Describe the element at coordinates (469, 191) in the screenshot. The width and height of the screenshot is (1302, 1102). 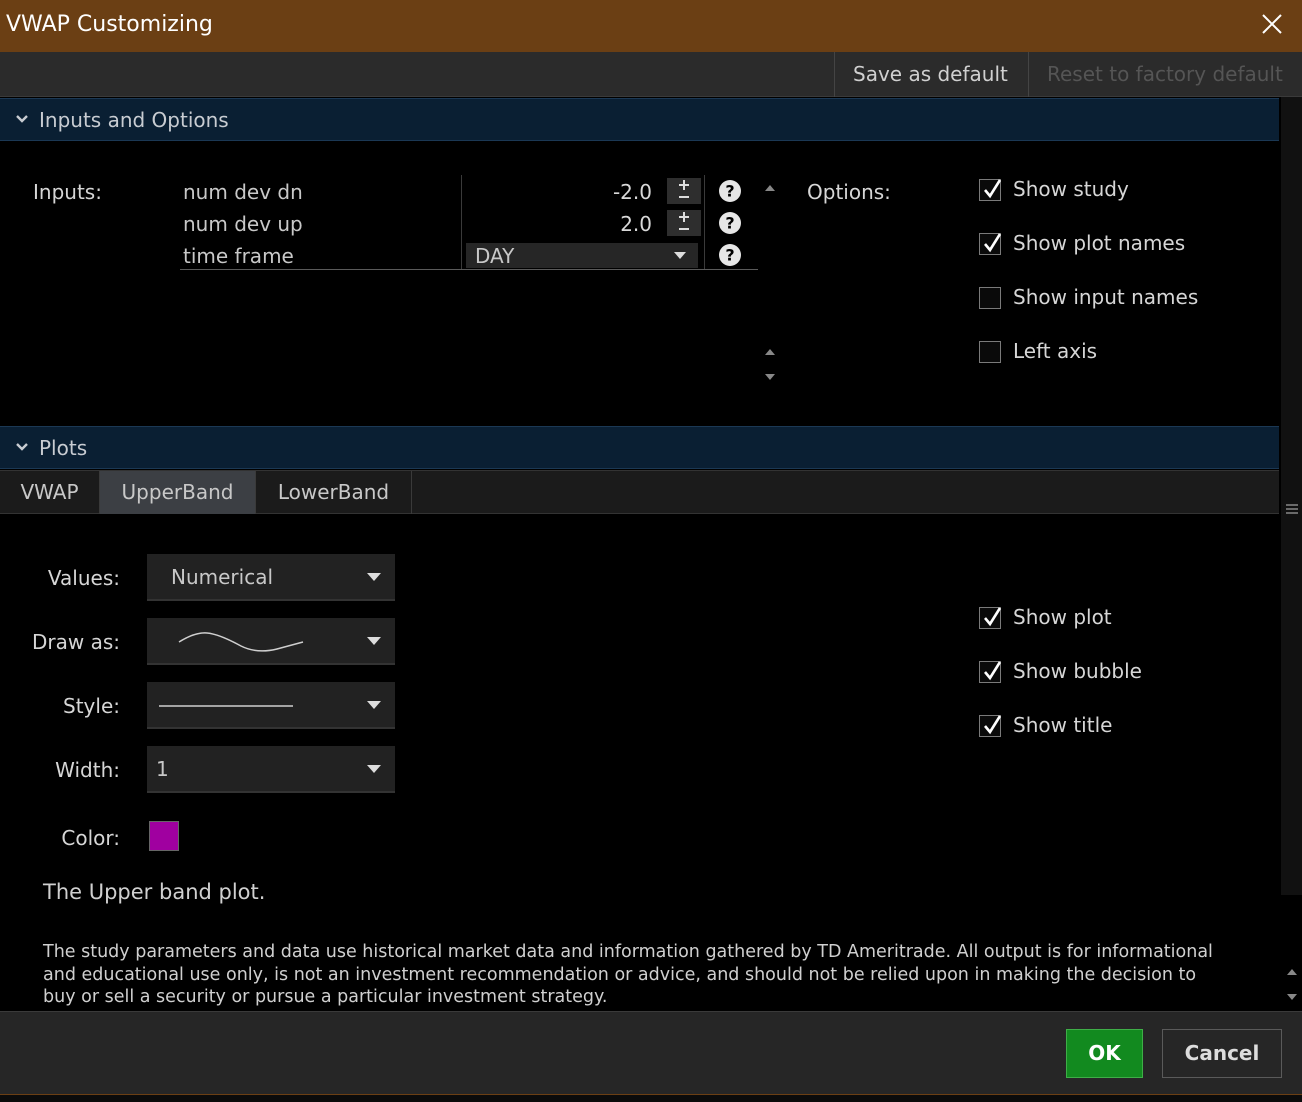
I see `input-row-num-dev-dn: num dev dn -2.0 ?` at that location.